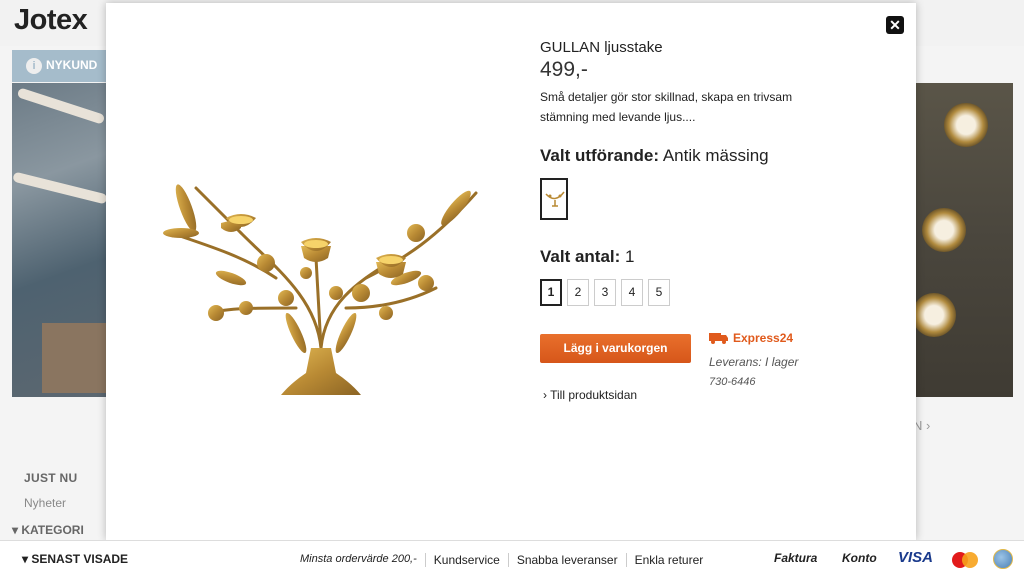 The height and width of the screenshot is (577, 1024). What do you see at coordinates (965, 560) in the screenshot?
I see `mastercard-icon` at bounding box center [965, 560].